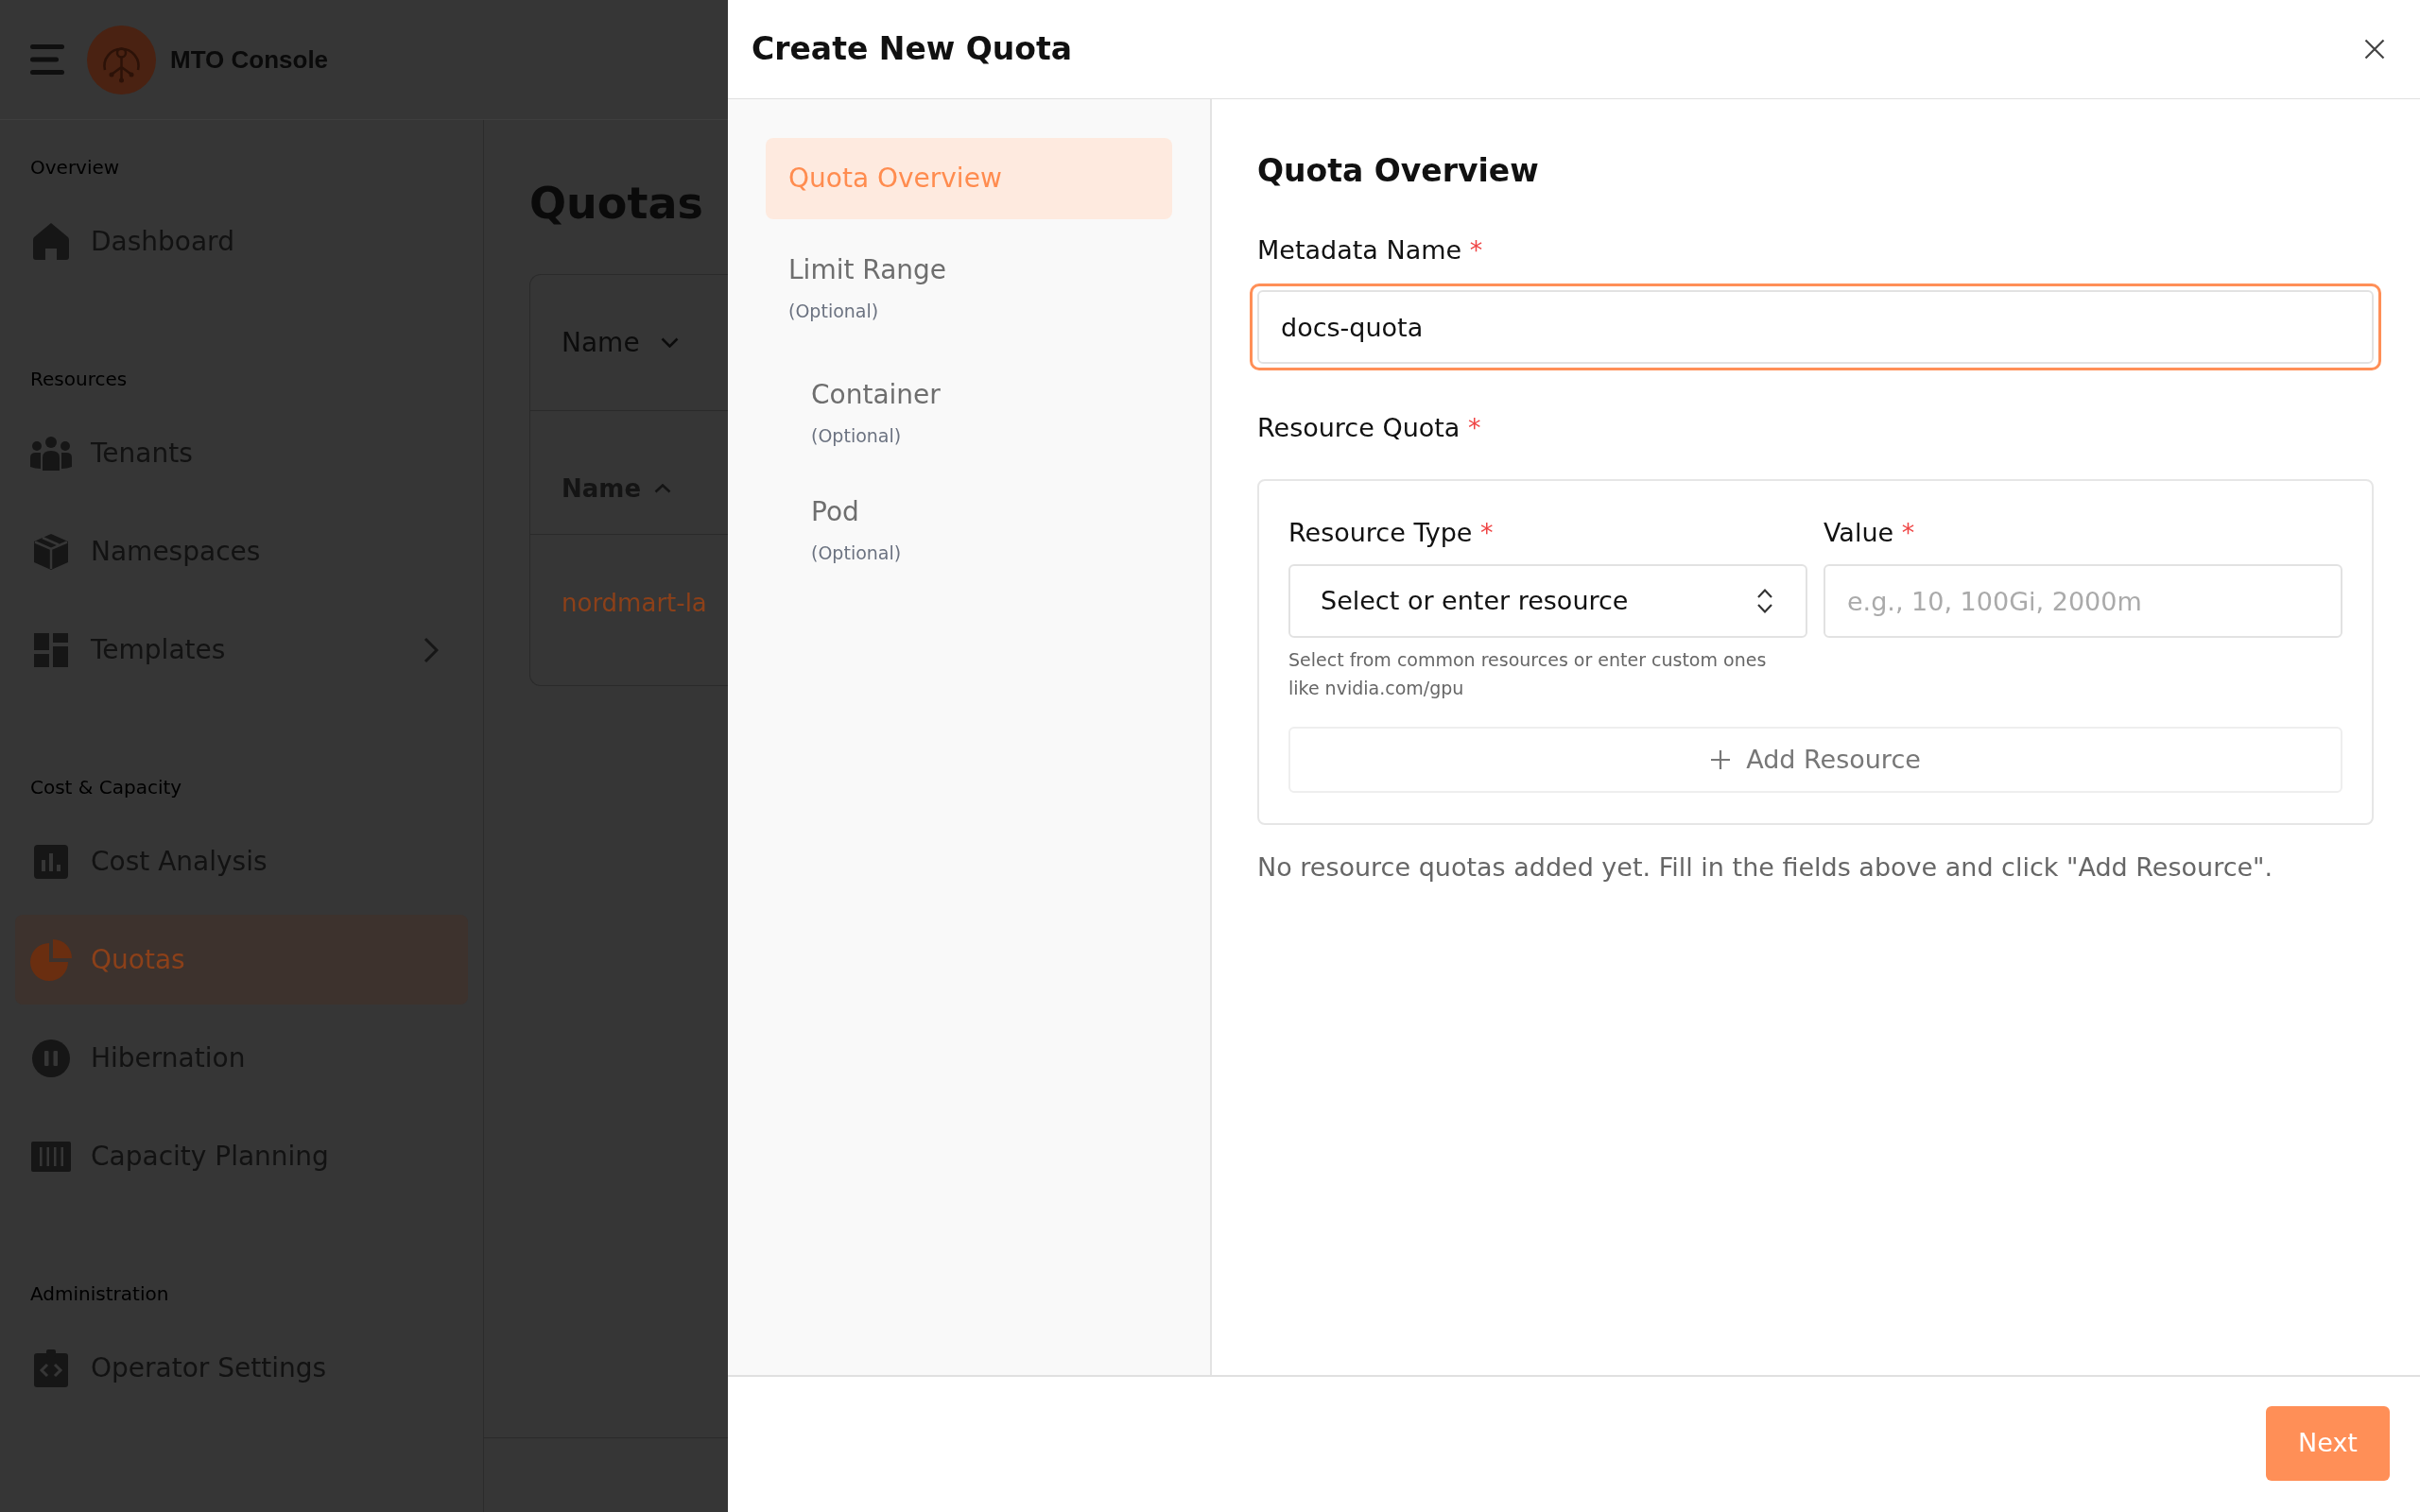 The height and width of the screenshot is (1512, 2420). Describe the element at coordinates (51, 959) in the screenshot. I see `pie-chart-icon` at that location.